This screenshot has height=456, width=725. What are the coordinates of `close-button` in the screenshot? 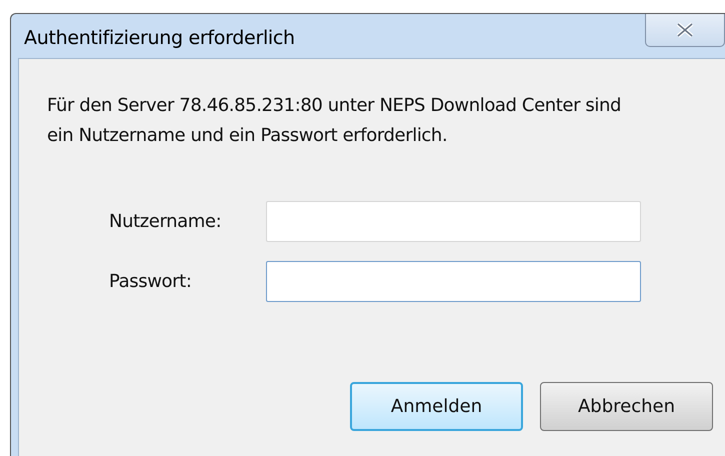 It's located at (685, 30).